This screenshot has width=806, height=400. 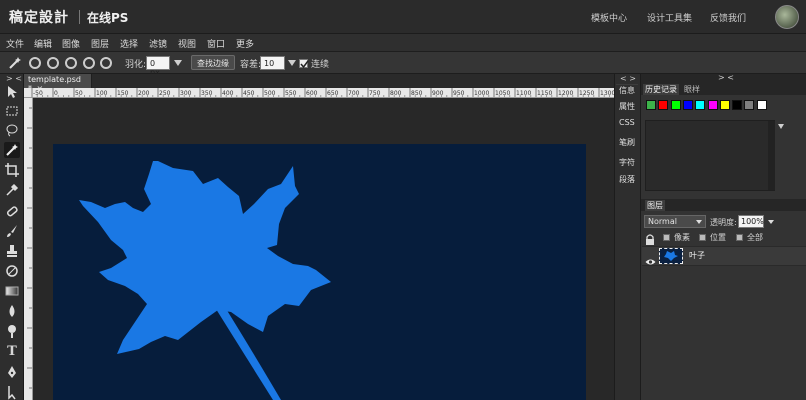 What do you see at coordinates (609, 17) in the screenshot?
I see `template-center-link: 模板中心` at bounding box center [609, 17].